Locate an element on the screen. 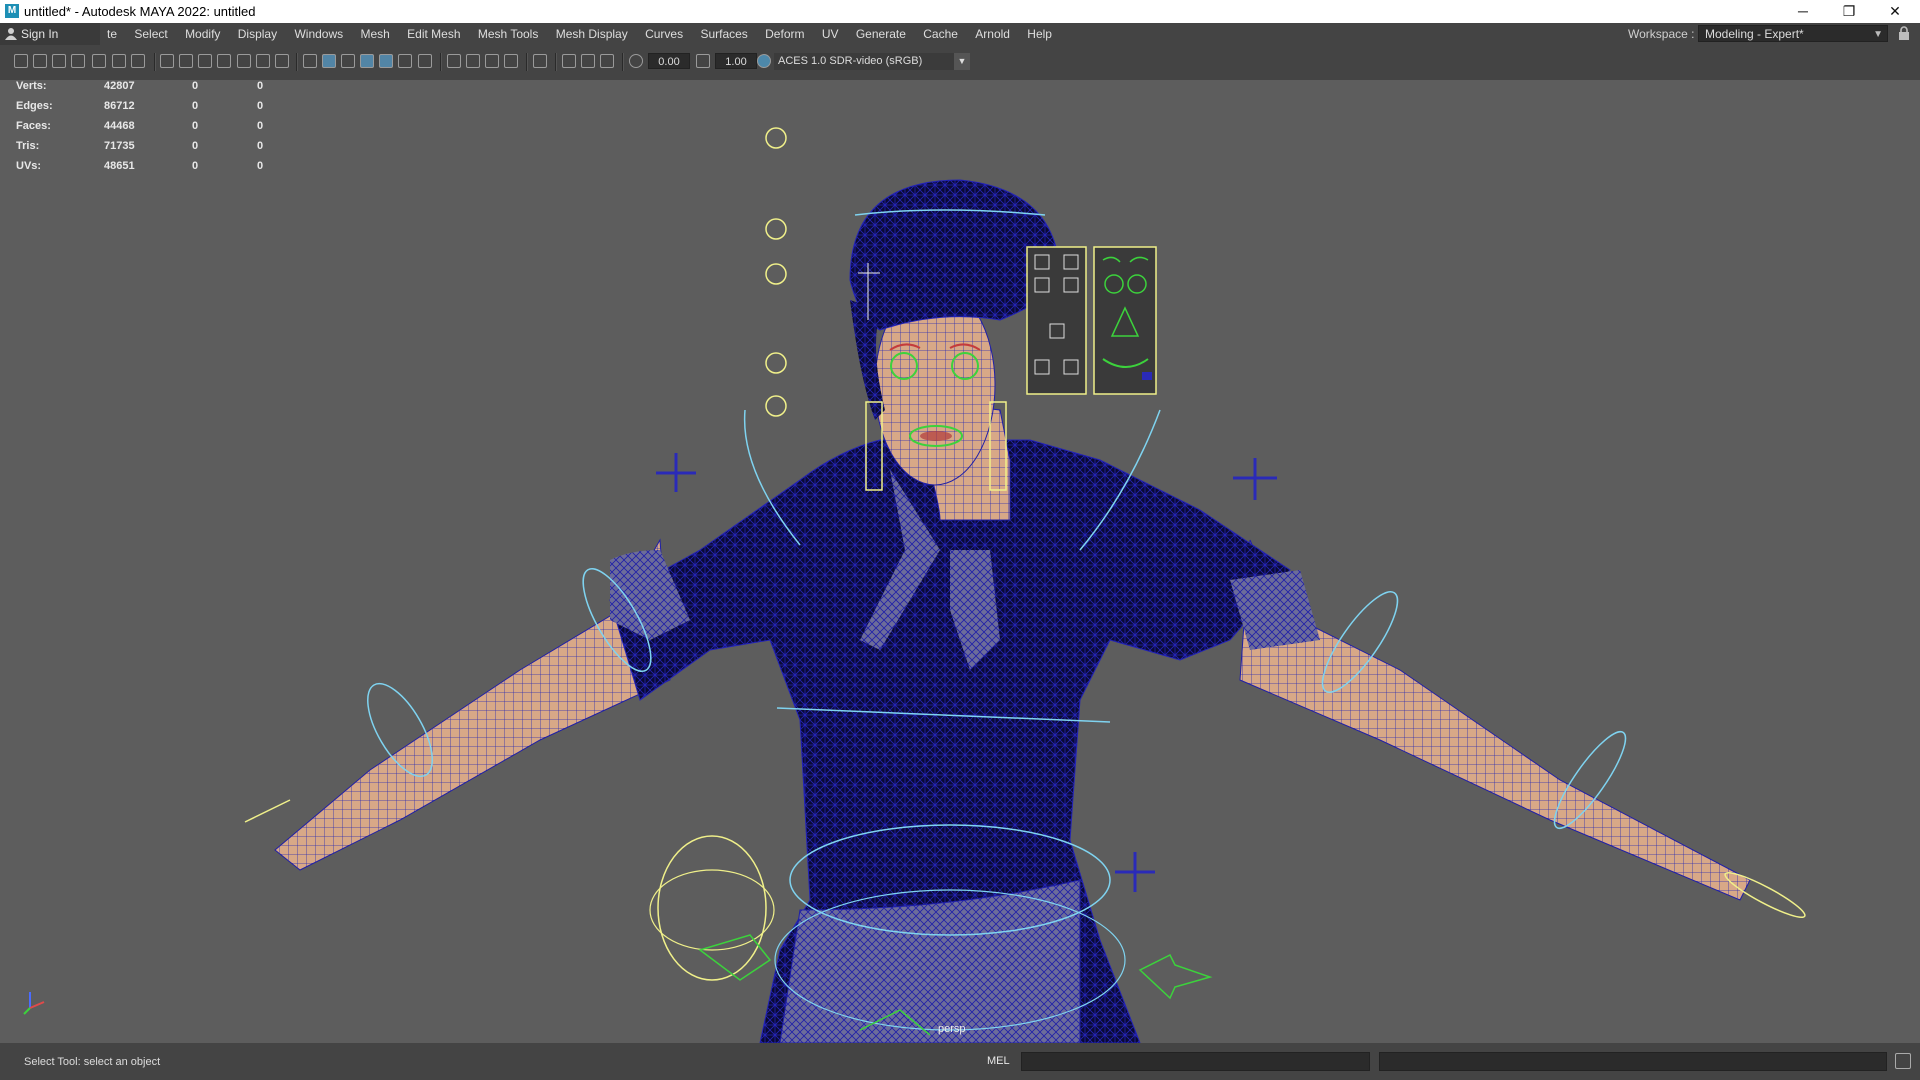 This screenshot has height=1080, width=1920. safe-title-icon is located at coordinates (282, 61).